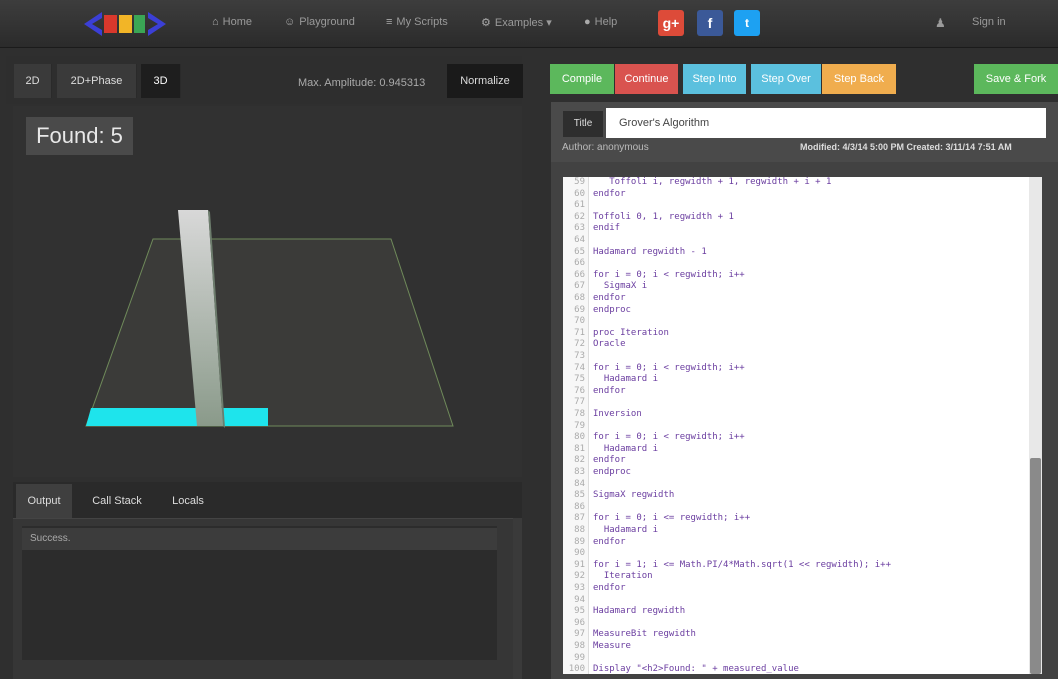 This screenshot has height=679, width=1058. Describe the element at coordinates (594, 392) in the screenshot. I see `code-line: 76 endfor` at that location.